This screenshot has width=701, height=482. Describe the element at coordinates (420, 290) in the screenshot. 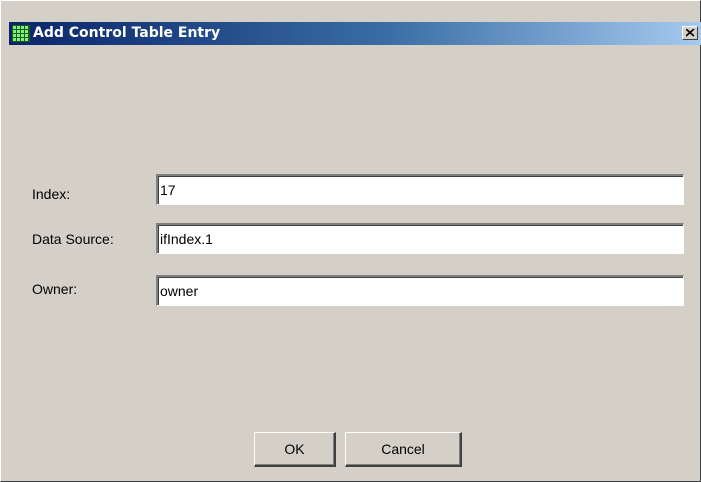

I see `owner-field` at that location.